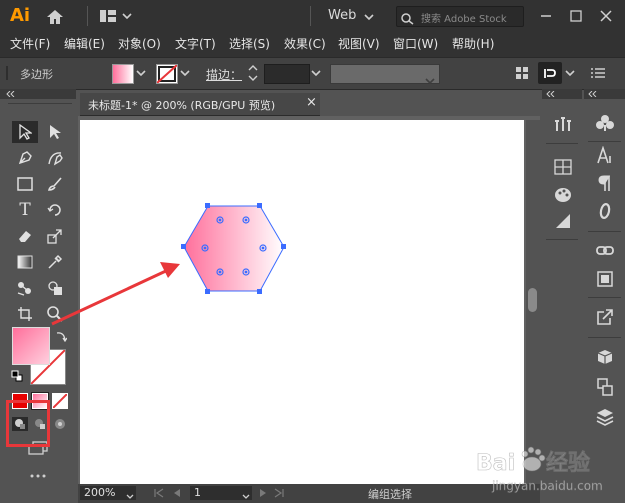 The image size is (625, 503). Describe the element at coordinates (159, 494) in the screenshot. I see `first-artboard-icon` at that location.